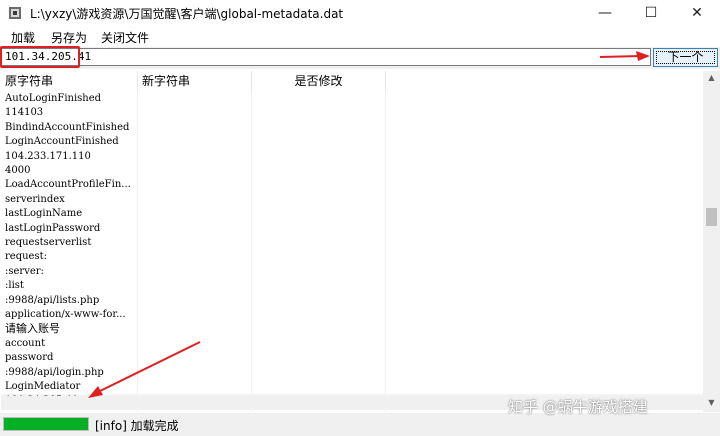 This screenshot has width=720, height=436. Describe the element at coordinates (711, 403) in the screenshot. I see `scroll-down-icon: ▼` at that location.